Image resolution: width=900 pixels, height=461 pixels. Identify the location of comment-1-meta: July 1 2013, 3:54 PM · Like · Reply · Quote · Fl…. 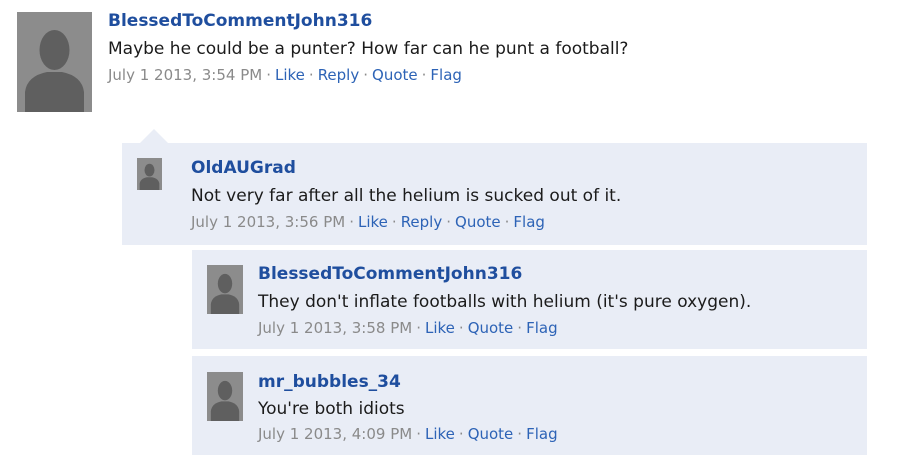
(285, 75).